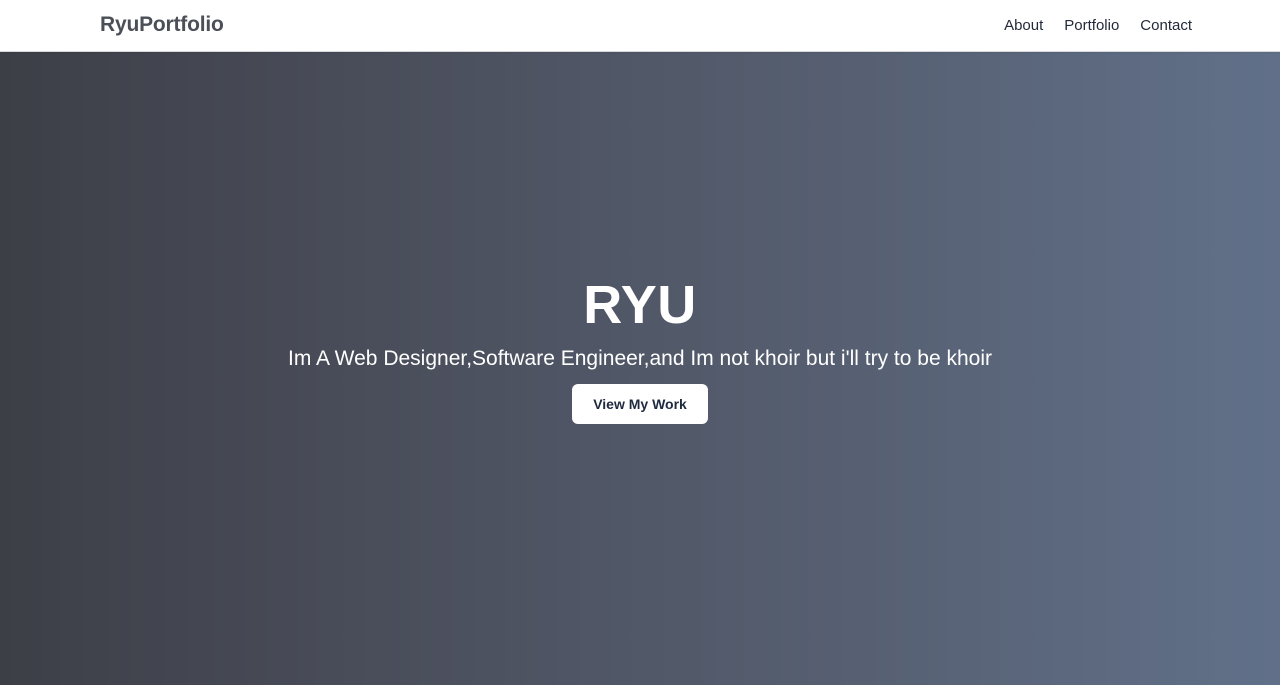  Describe the element at coordinates (640, 26) in the screenshot. I see `navbar: RyuPortfolio About Portfolio Contact` at that location.